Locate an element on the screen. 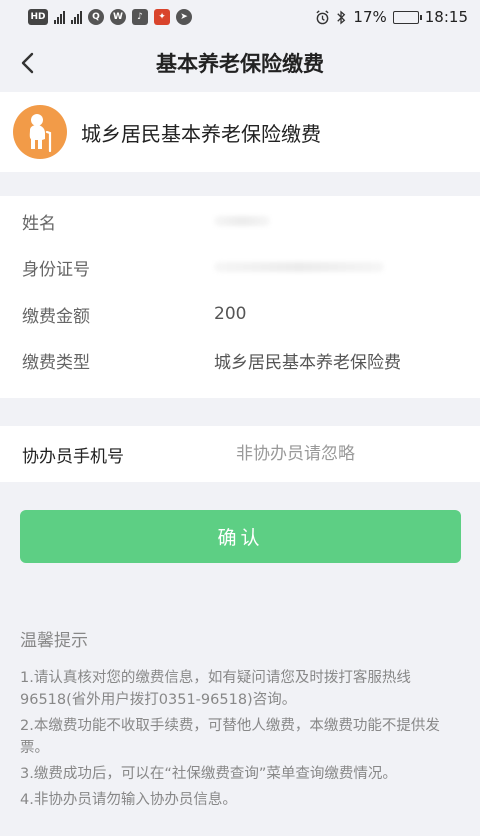 The height and width of the screenshot is (836, 480). name-label: 姓名 is located at coordinates (39, 223).